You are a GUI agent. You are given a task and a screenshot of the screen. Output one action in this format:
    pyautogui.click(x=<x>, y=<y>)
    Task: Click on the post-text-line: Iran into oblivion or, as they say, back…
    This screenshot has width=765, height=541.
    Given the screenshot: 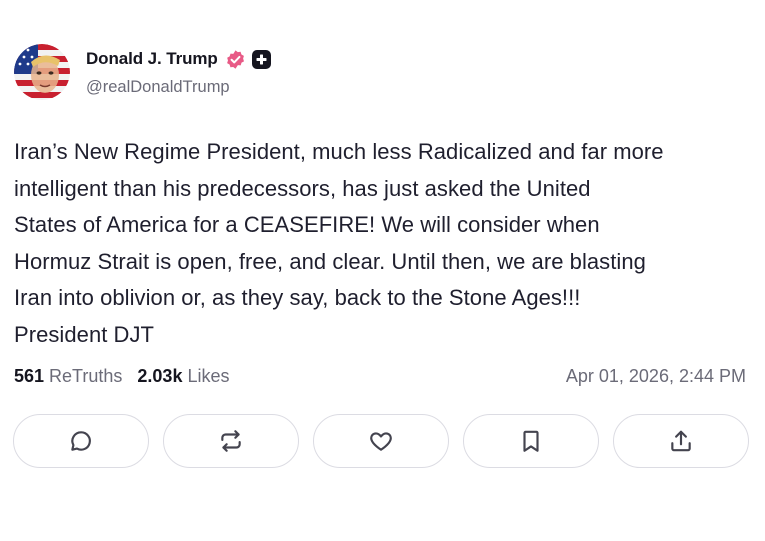 What is the action you would take?
    pyautogui.click(x=297, y=297)
    